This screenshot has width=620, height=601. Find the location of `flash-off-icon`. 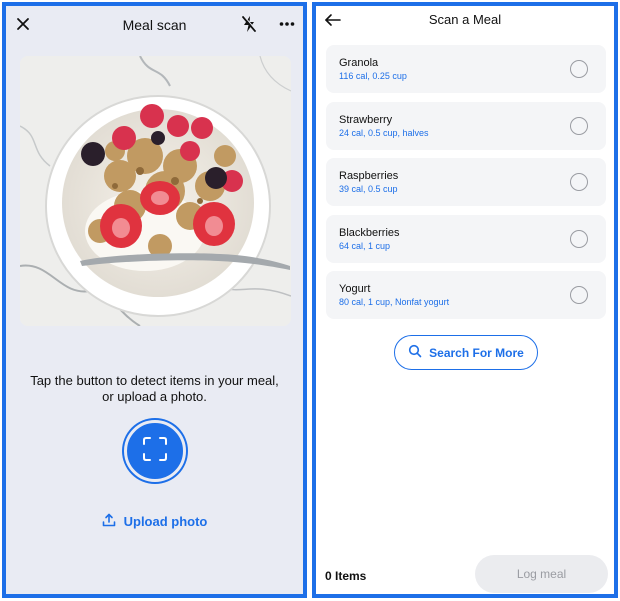

flash-off-icon is located at coordinates (249, 24).